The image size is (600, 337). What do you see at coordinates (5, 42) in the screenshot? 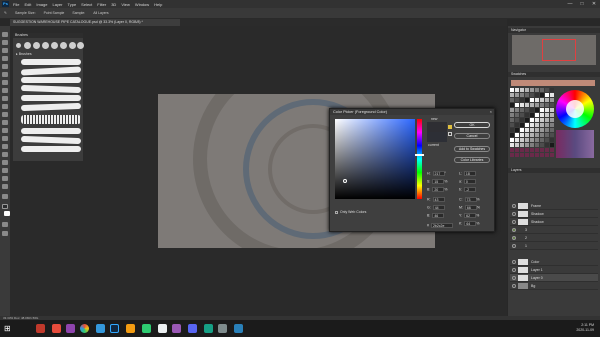
I see `marquee-tool-icon` at bounding box center [5, 42].